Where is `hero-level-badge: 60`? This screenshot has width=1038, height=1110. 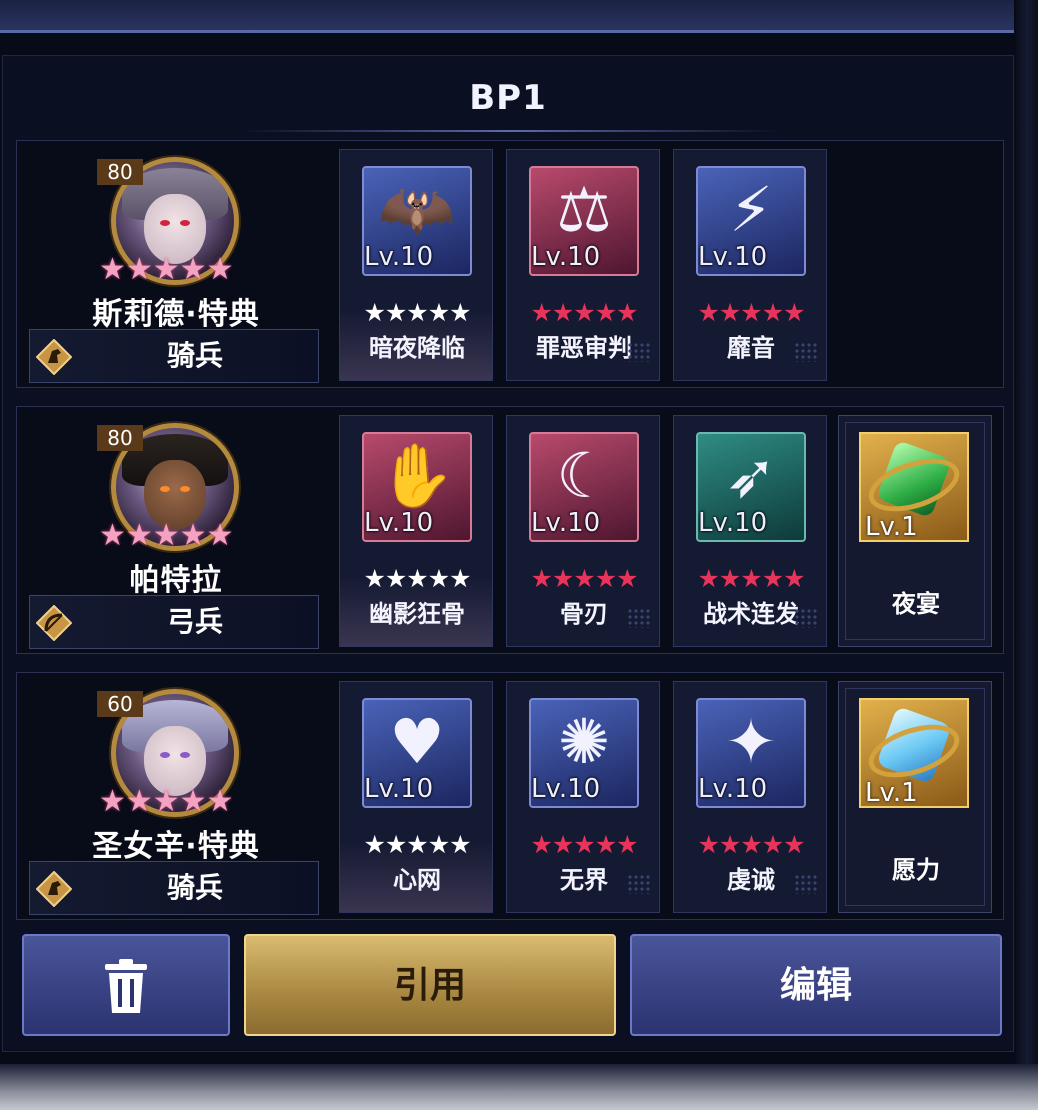
hero-level-badge: 60 is located at coordinates (120, 704).